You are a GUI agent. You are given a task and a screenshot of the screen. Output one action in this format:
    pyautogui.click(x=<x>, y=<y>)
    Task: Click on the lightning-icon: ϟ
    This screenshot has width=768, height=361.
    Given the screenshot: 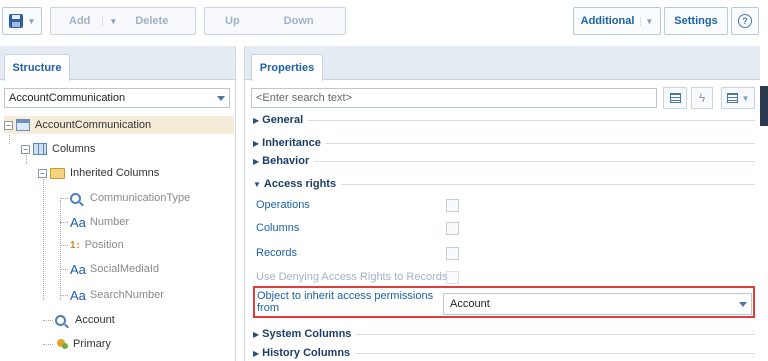 What is the action you would take?
    pyautogui.click(x=702, y=98)
    